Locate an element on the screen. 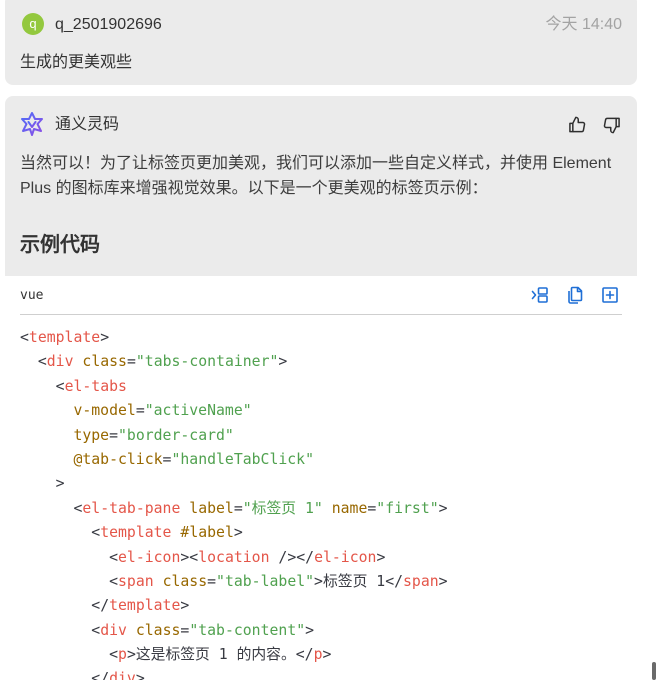  scrollbar-thumb is located at coordinates (654, 671).